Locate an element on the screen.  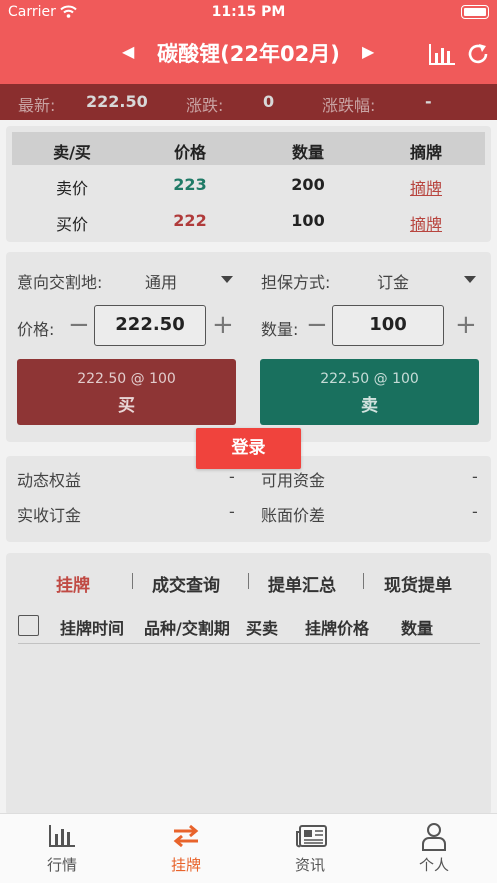
ask-row: 卖价 223 200 摘牌 is located at coordinates (248, 186).